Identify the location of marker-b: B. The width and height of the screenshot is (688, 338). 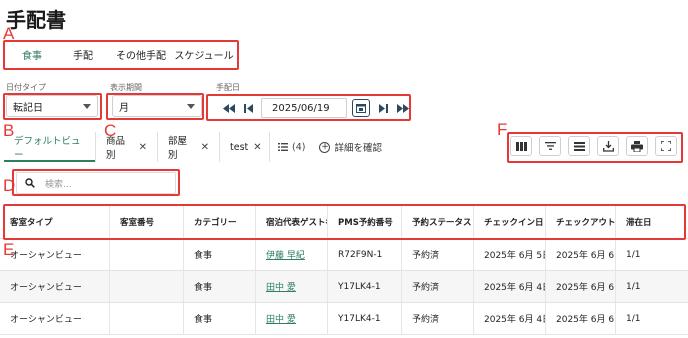
(9, 130).